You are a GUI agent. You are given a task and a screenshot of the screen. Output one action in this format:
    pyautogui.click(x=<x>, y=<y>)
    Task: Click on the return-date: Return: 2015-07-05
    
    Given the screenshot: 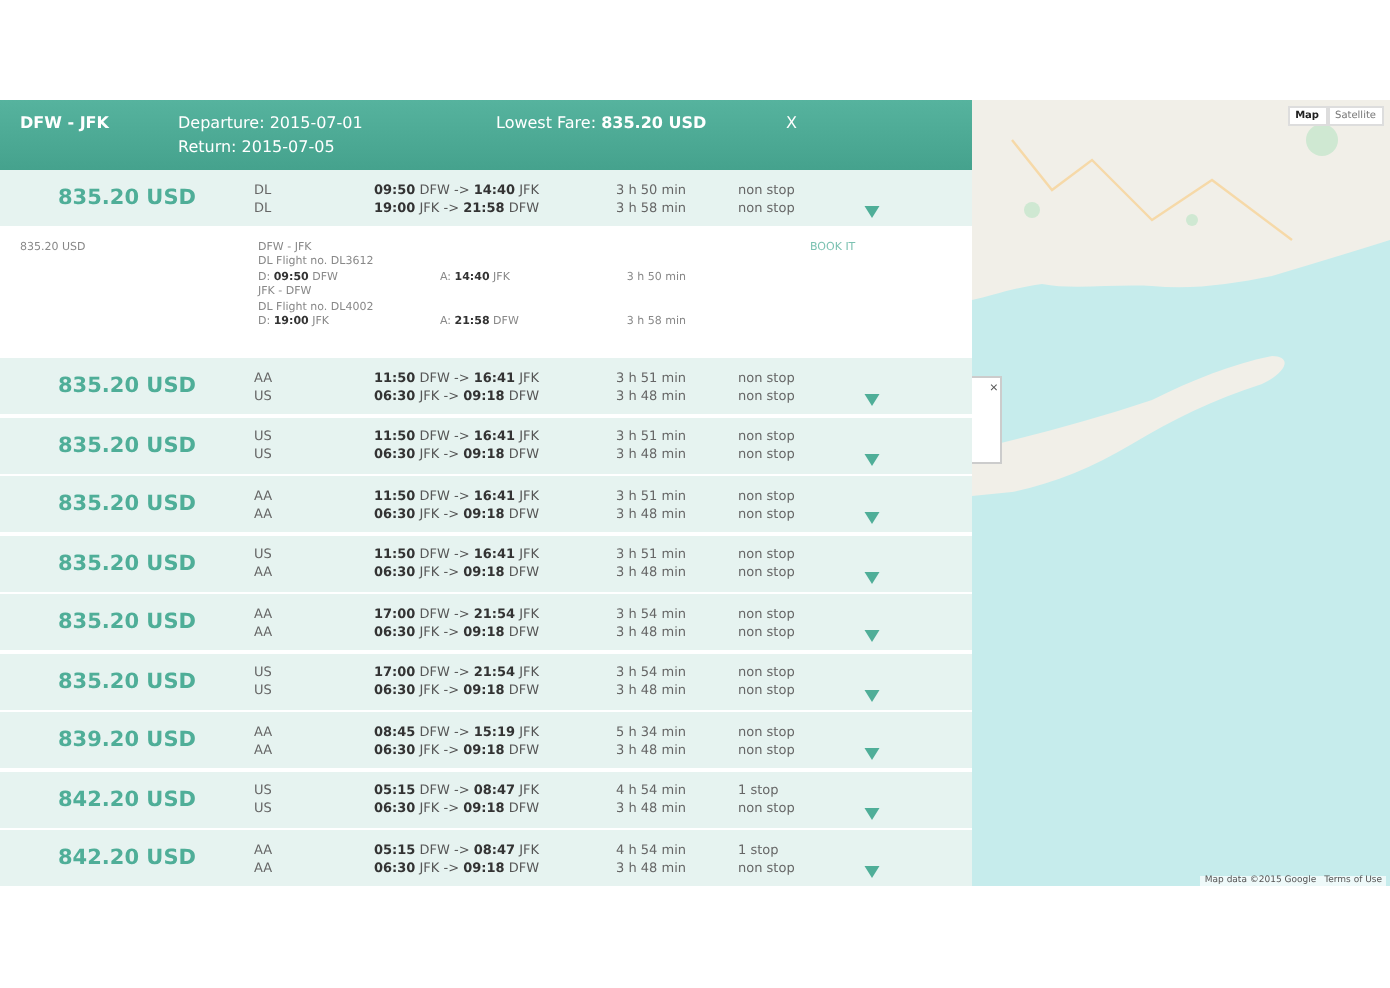 What is the action you would take?
    pyautogui.click(x=257, y=147)
    